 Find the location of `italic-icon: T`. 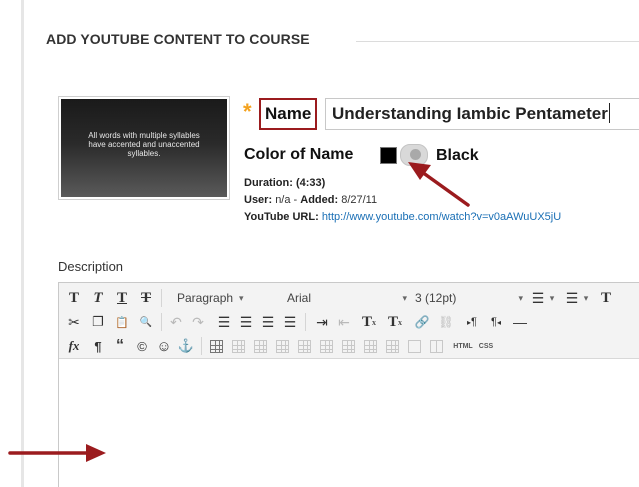

italic-icon: T is located at coordinates (98, 298).